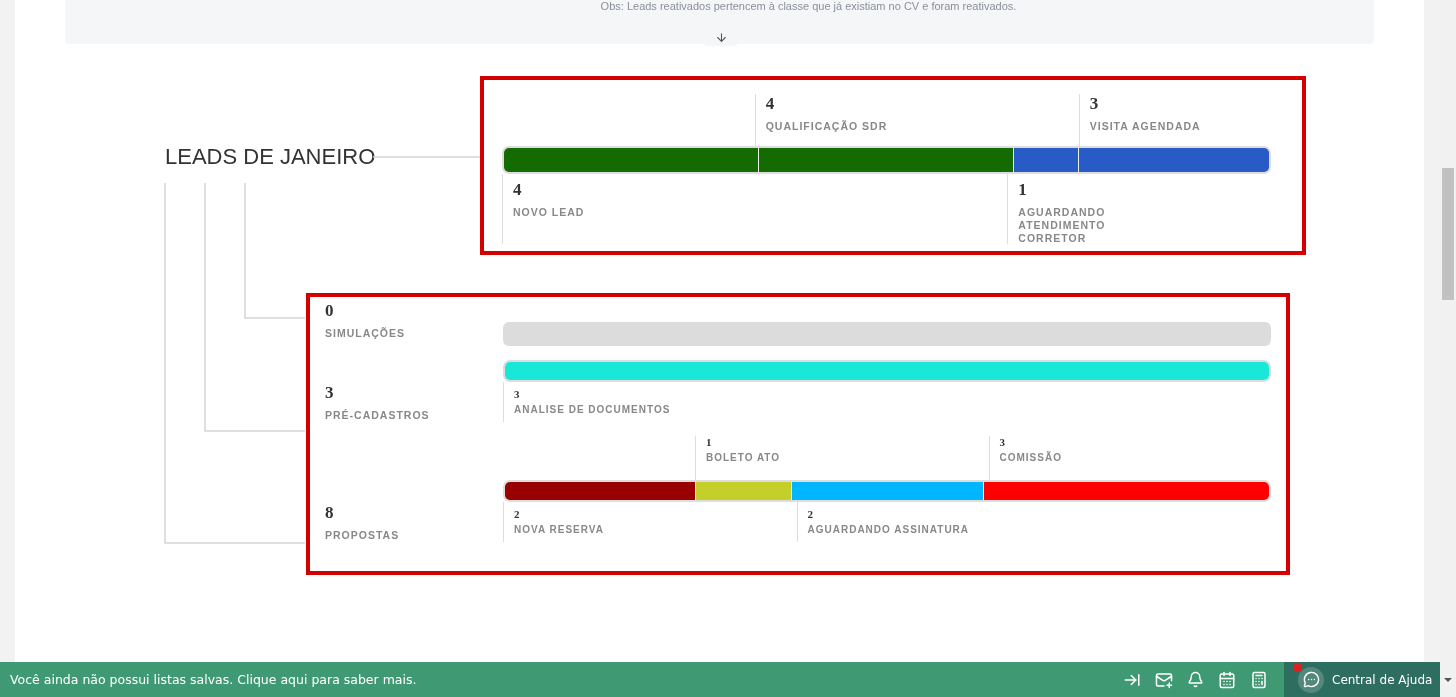  I want to click on stage-label: QUALIFICAÇÃO SDR, so click(826, 127).